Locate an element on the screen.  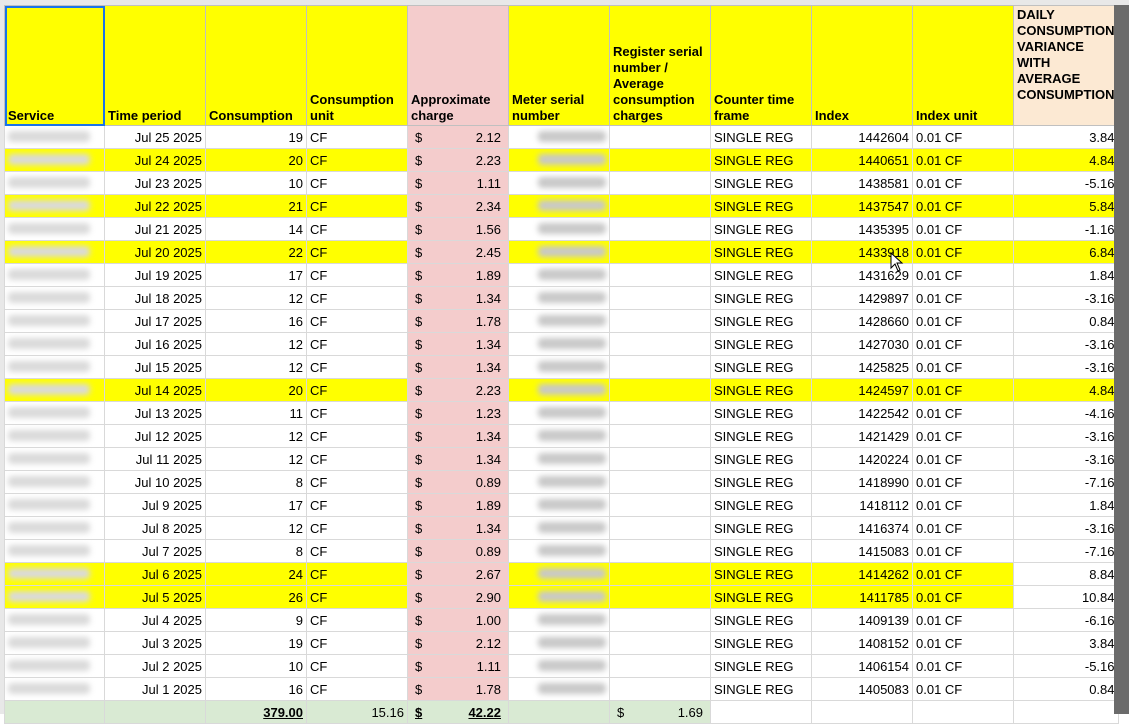
date-cell: Jul 5 2025 is located at coordinates (155, 597).